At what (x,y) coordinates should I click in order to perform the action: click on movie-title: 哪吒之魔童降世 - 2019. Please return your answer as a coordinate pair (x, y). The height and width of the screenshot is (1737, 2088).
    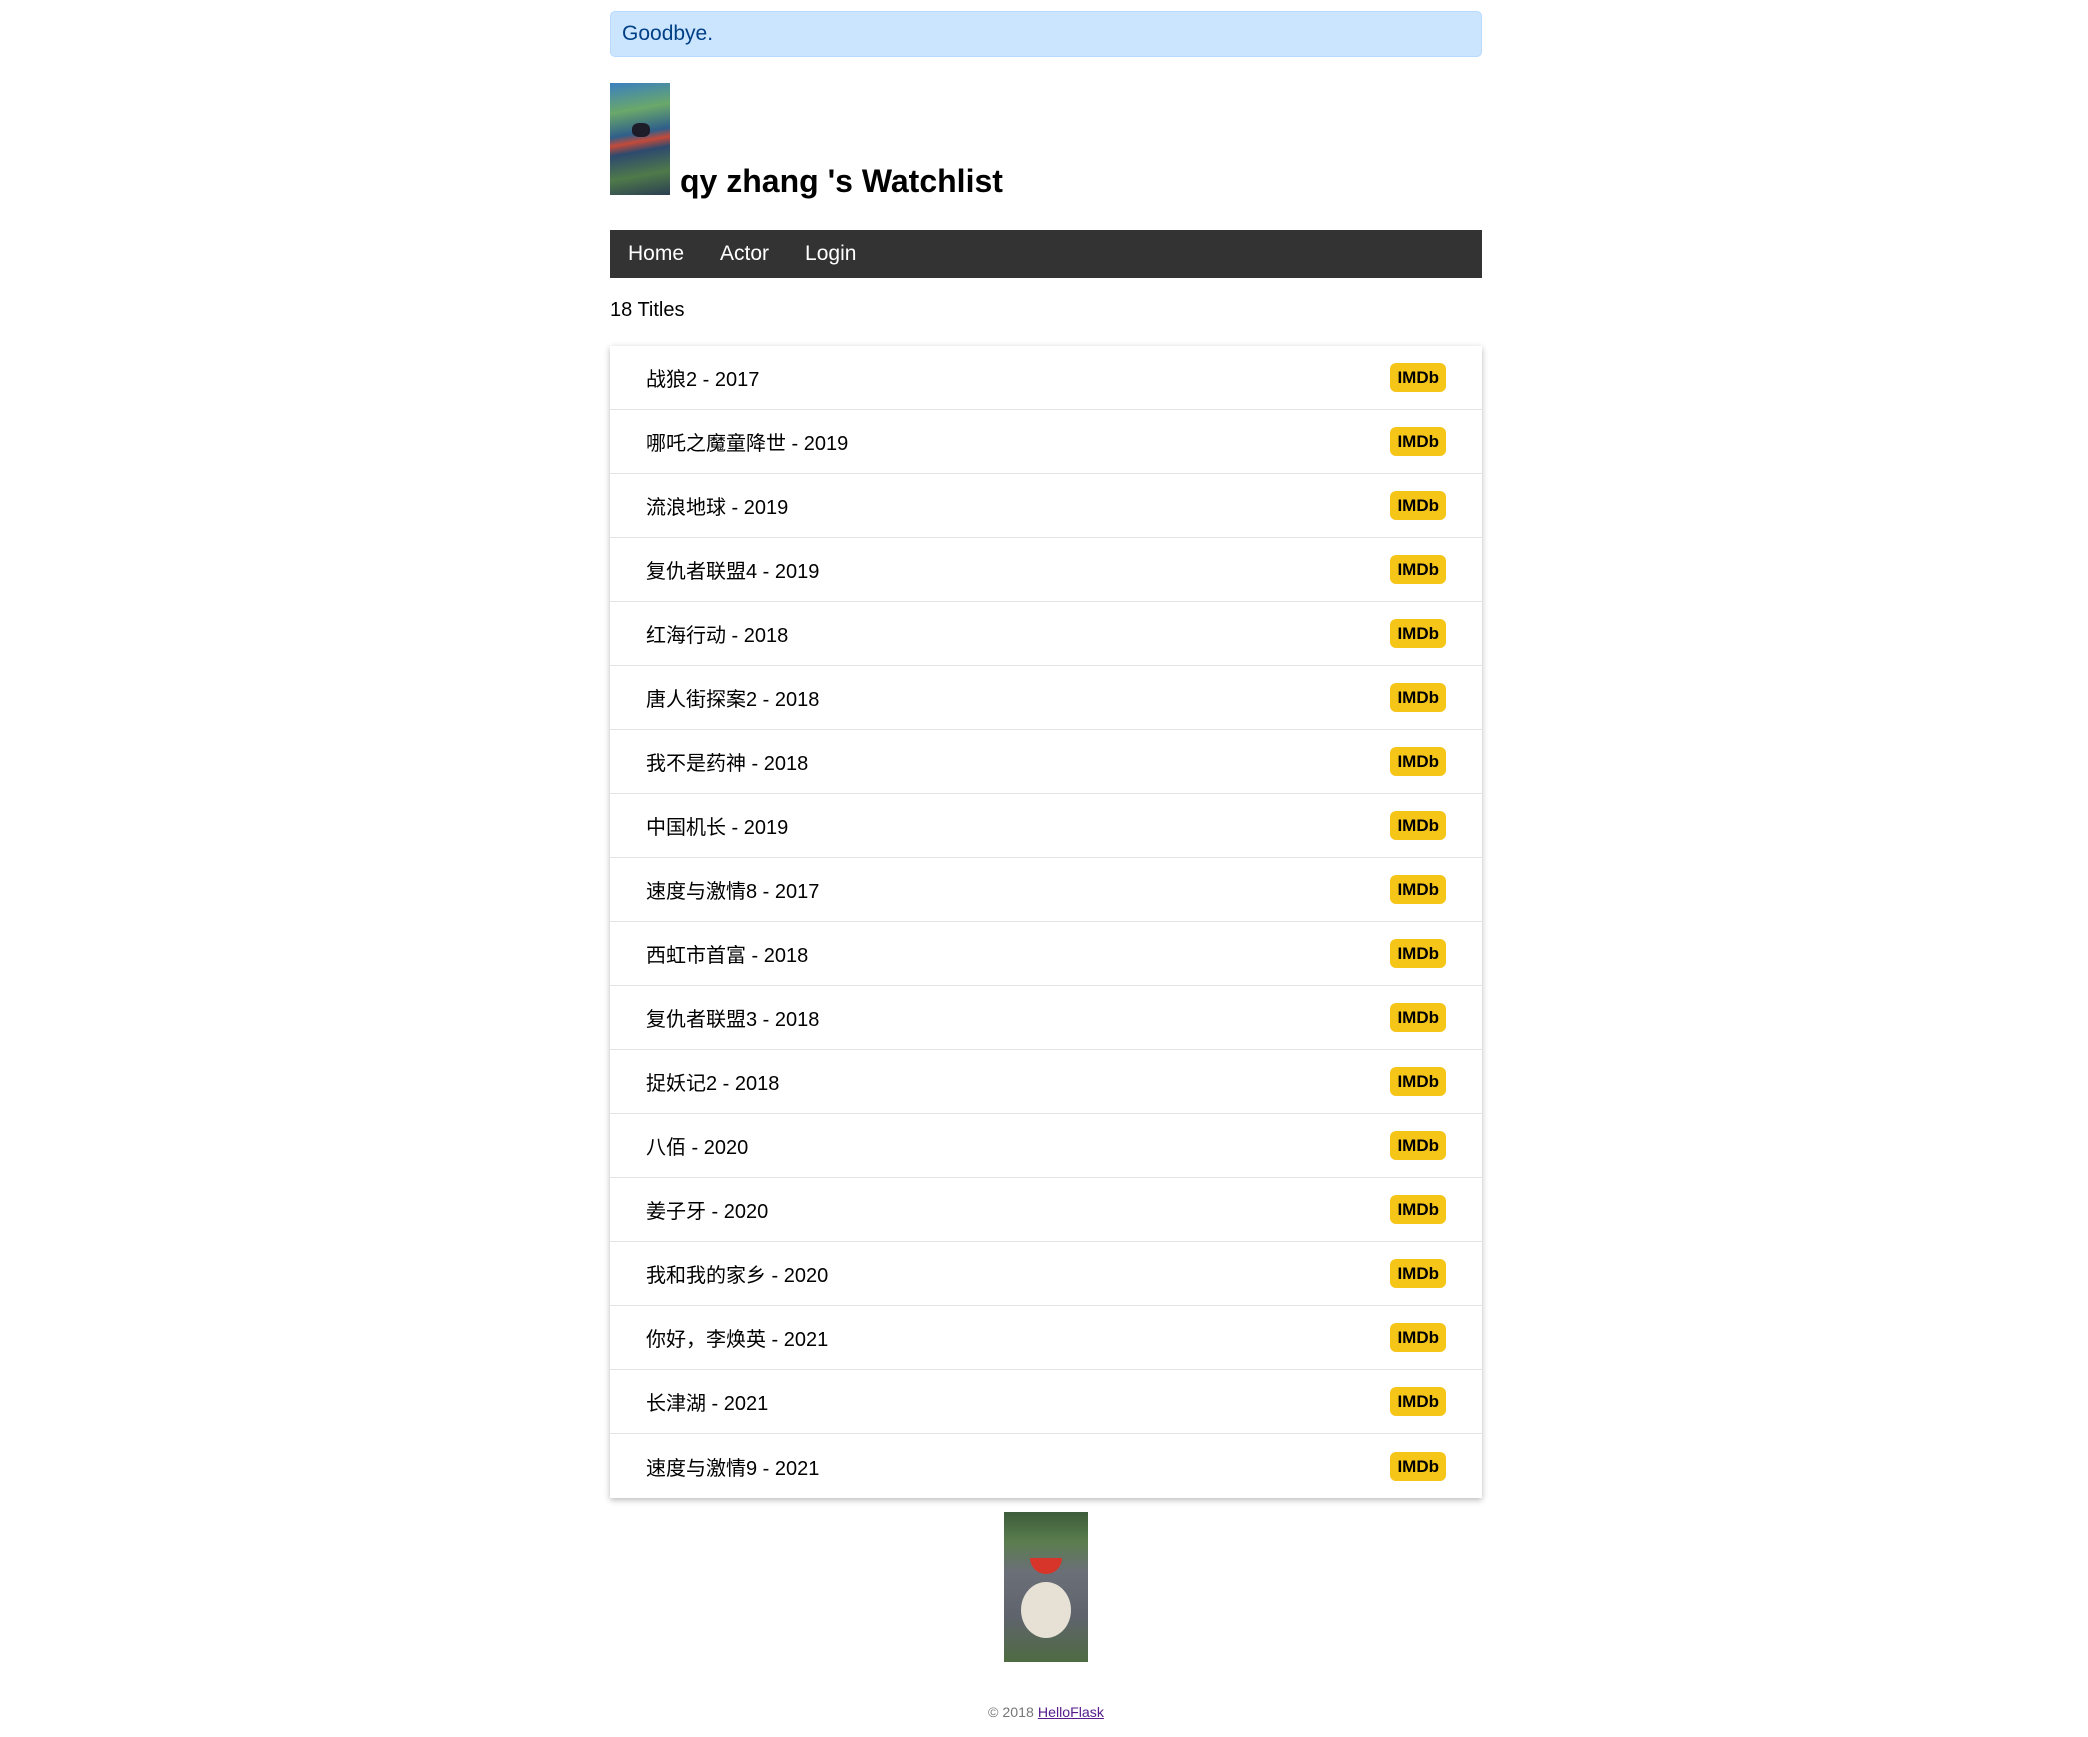
    Looking at the image, I should click on (747, 444).